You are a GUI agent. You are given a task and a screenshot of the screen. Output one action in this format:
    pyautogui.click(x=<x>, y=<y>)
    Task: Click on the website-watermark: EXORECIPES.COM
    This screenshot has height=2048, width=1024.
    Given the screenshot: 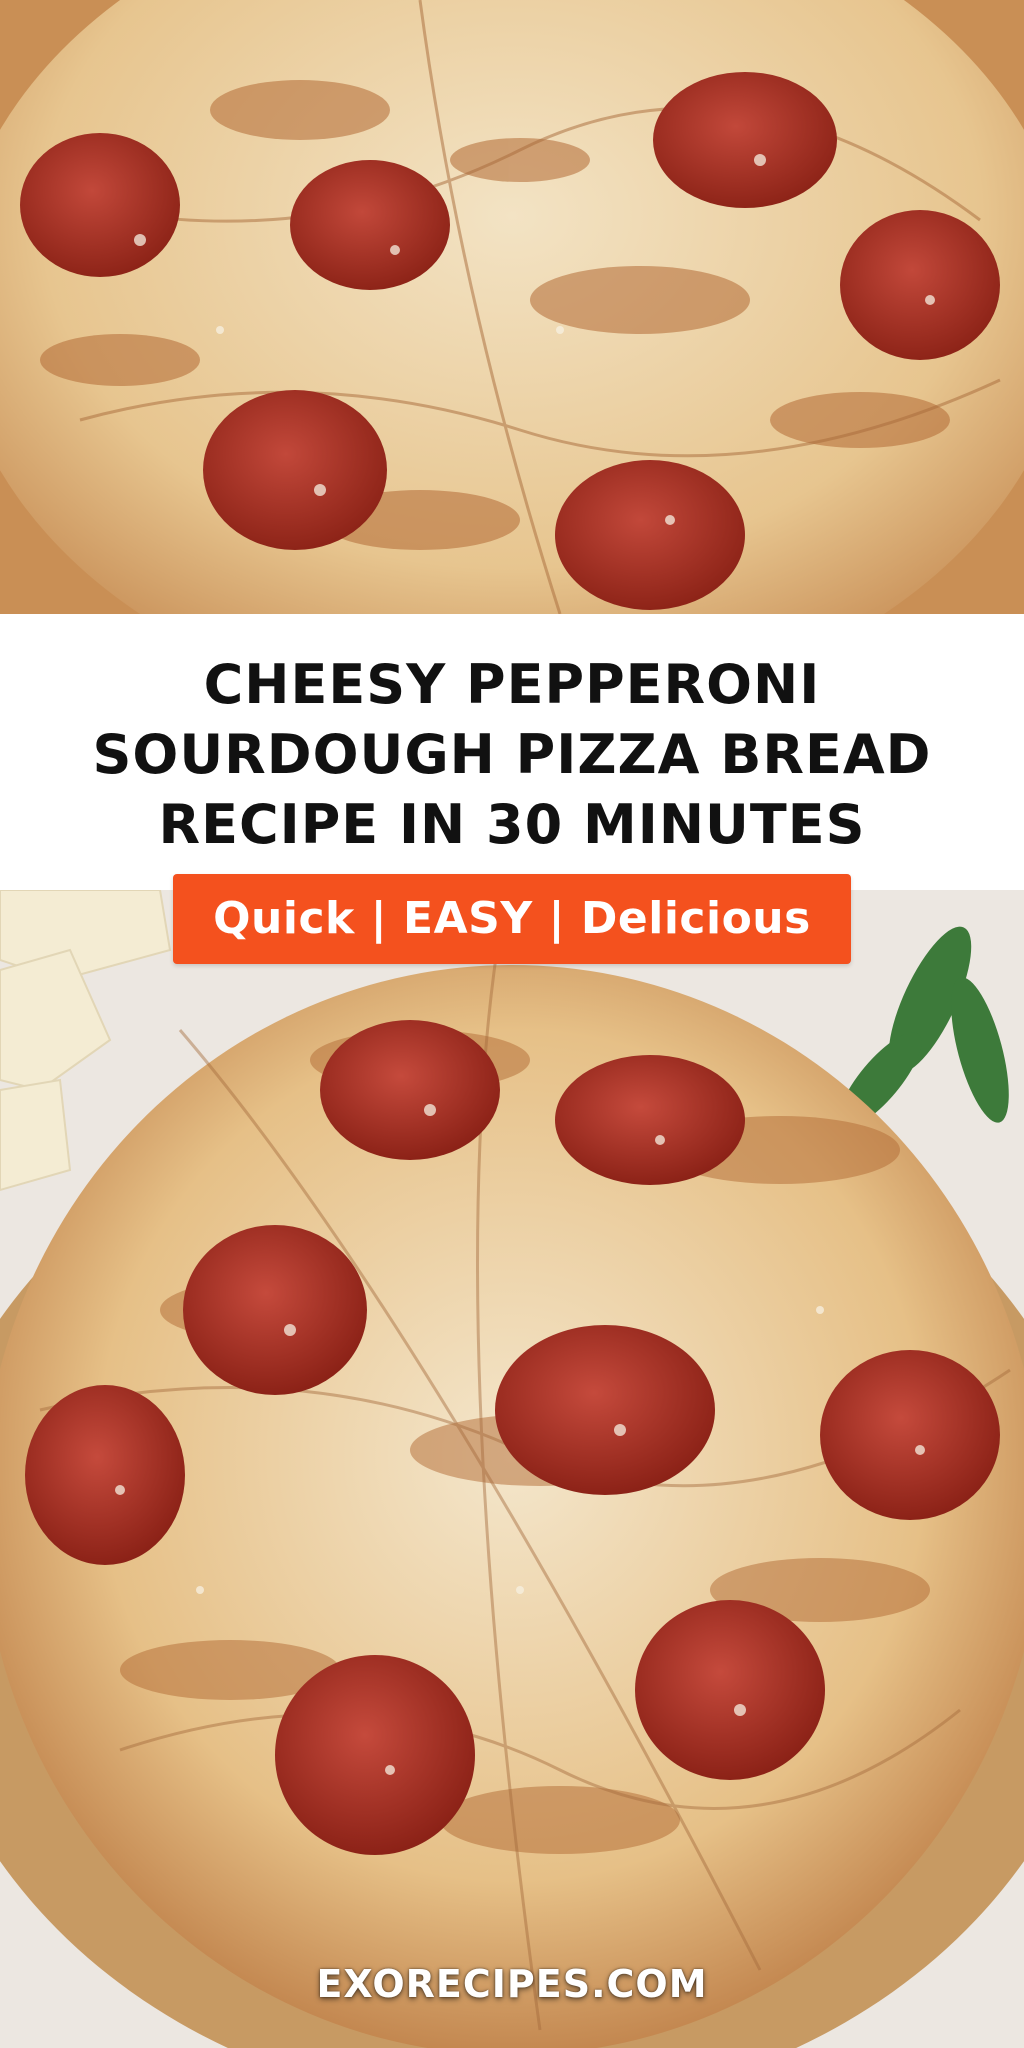 What is the action you would take?
    pyautogui.click(x=512, y=1984)
    